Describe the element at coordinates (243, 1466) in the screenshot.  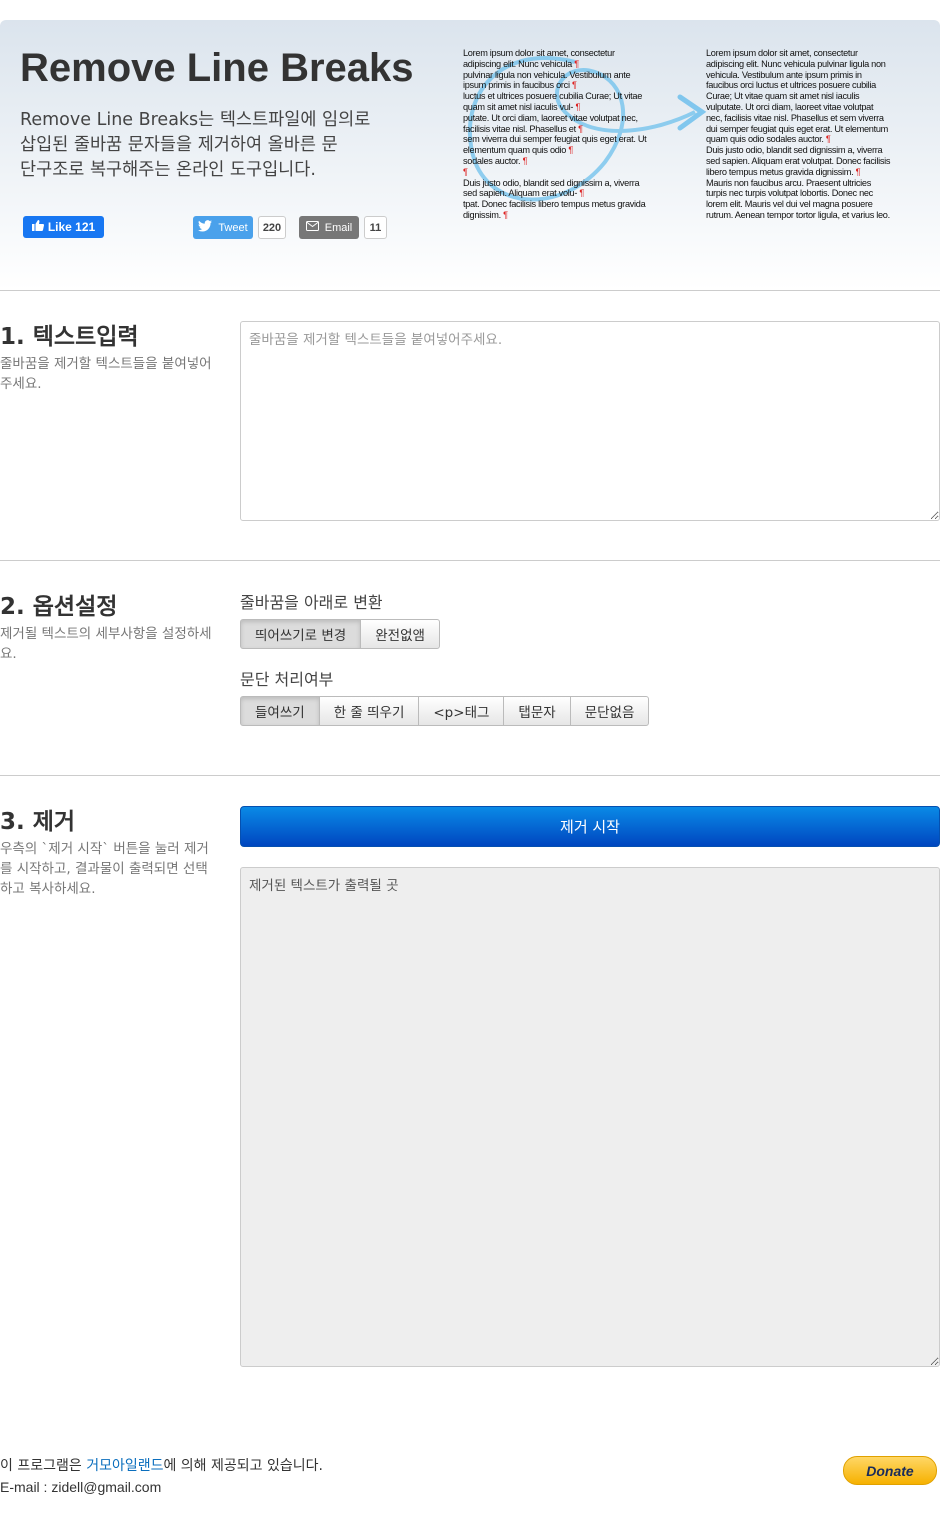
I see `footer-credit-suffix: 에 의해 제공되고 있습니다.` at that location.